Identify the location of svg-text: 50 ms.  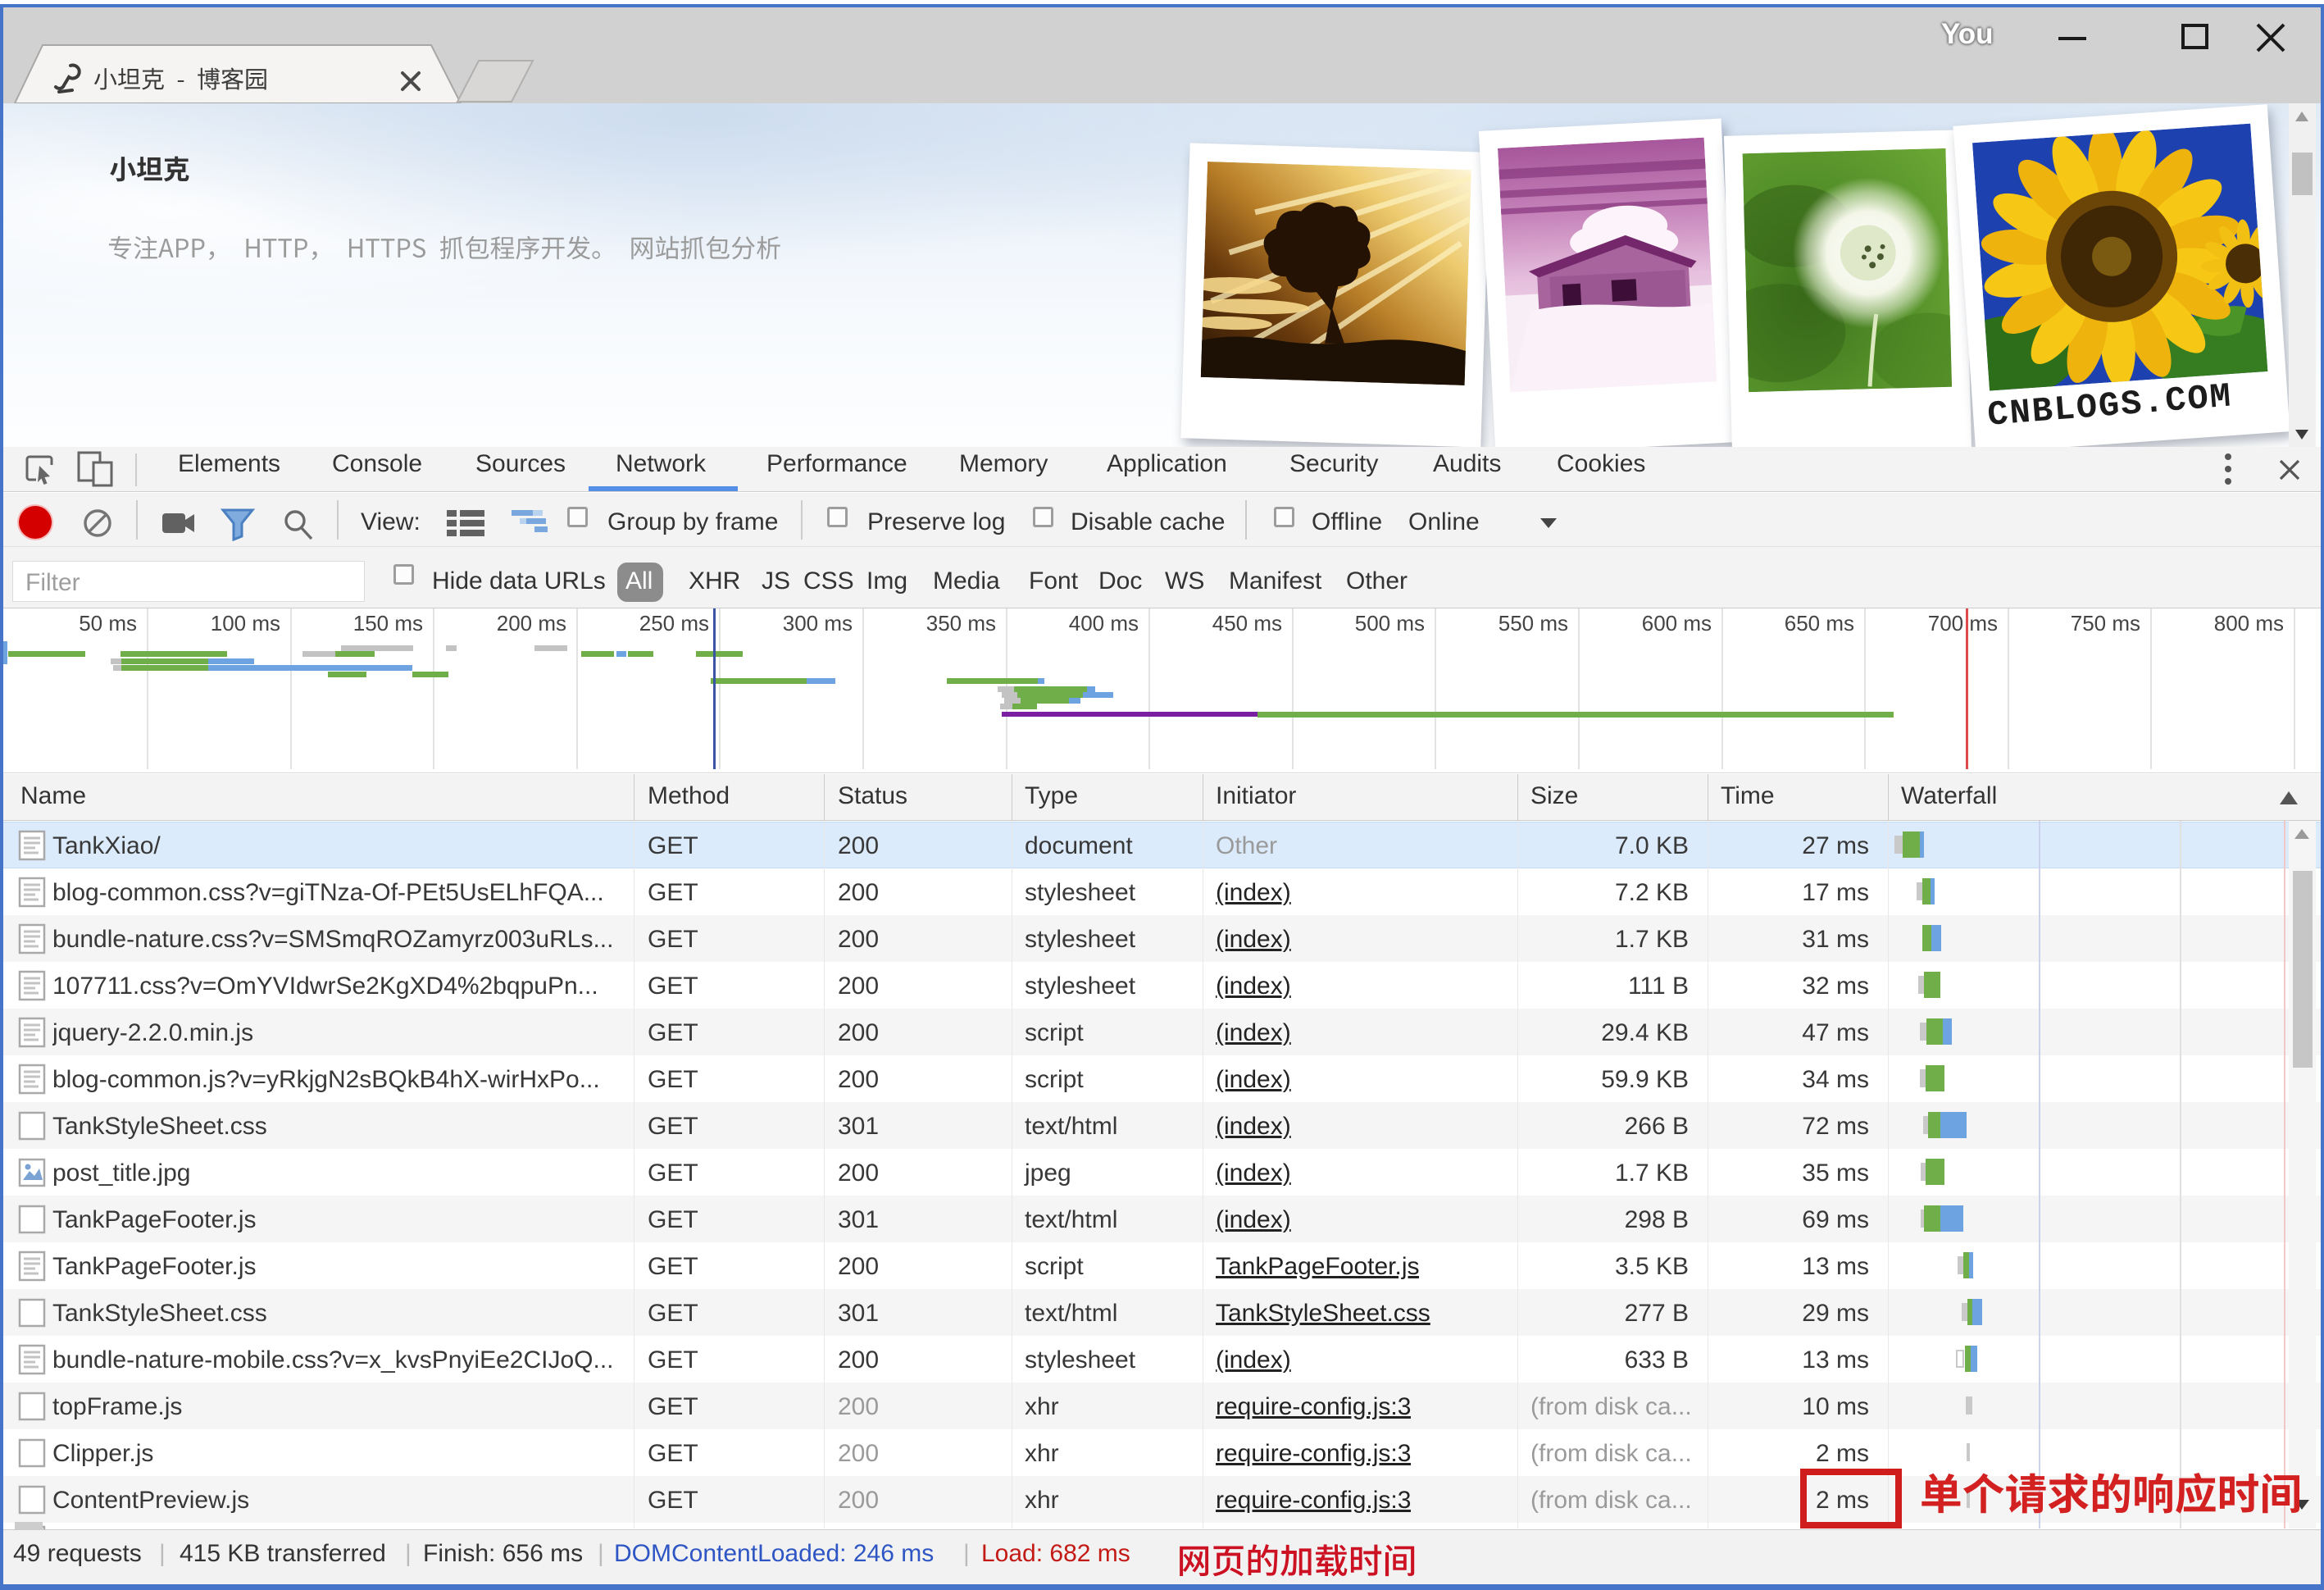
(108, 623).